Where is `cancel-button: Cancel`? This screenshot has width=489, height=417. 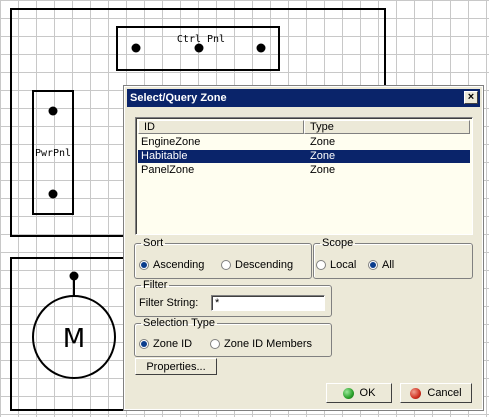 cancel-button: Cancel is located at coordinates (436, 393).